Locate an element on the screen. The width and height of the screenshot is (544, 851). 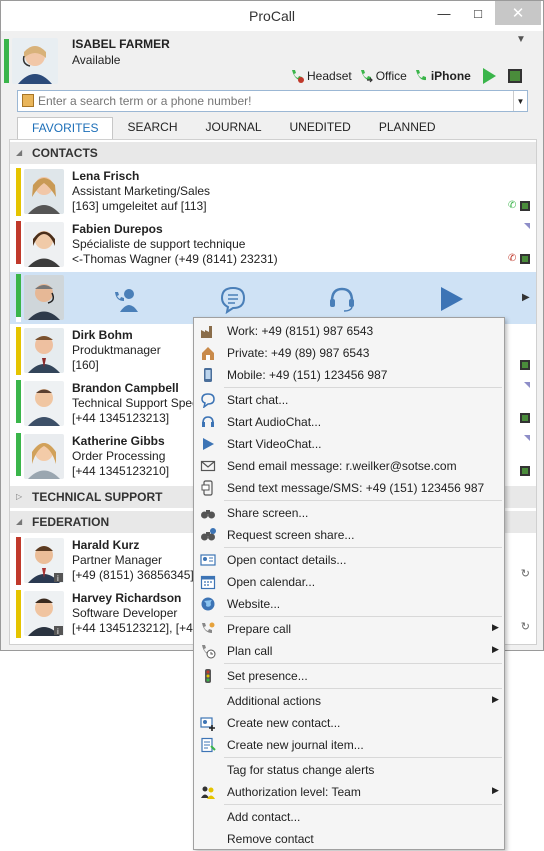
chevron-down-icon: ◢ is located at coordinates (19, 521).